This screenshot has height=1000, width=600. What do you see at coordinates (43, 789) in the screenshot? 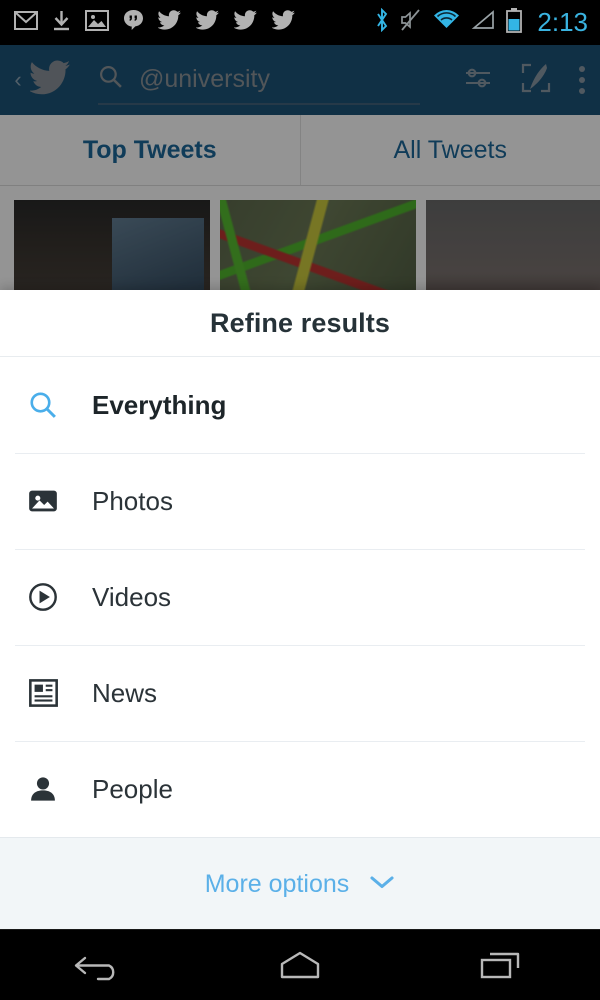
I see `person-icon` at bounding box center [43, 789].